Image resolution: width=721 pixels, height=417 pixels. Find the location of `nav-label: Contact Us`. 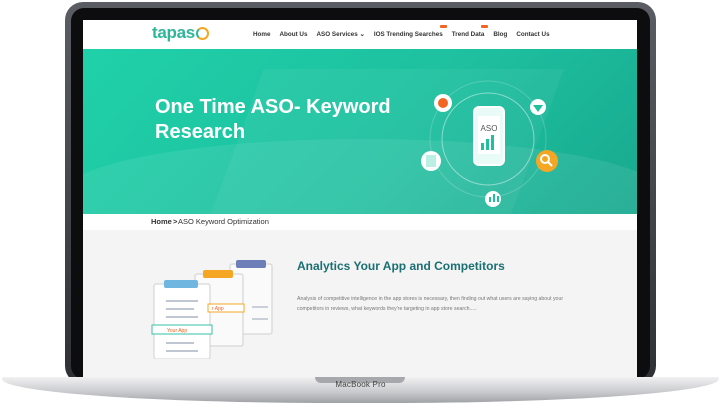

nav-label: Contact Us is located at coordinates (533, 34).